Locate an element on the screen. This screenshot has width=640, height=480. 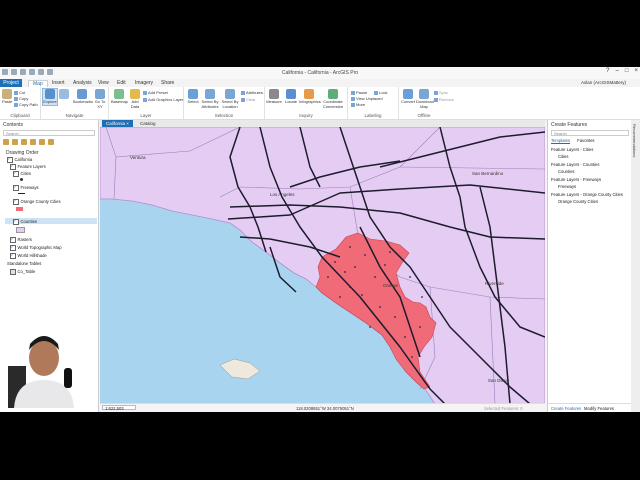
list-by-editing-icon is located at coordinates (33, 142).